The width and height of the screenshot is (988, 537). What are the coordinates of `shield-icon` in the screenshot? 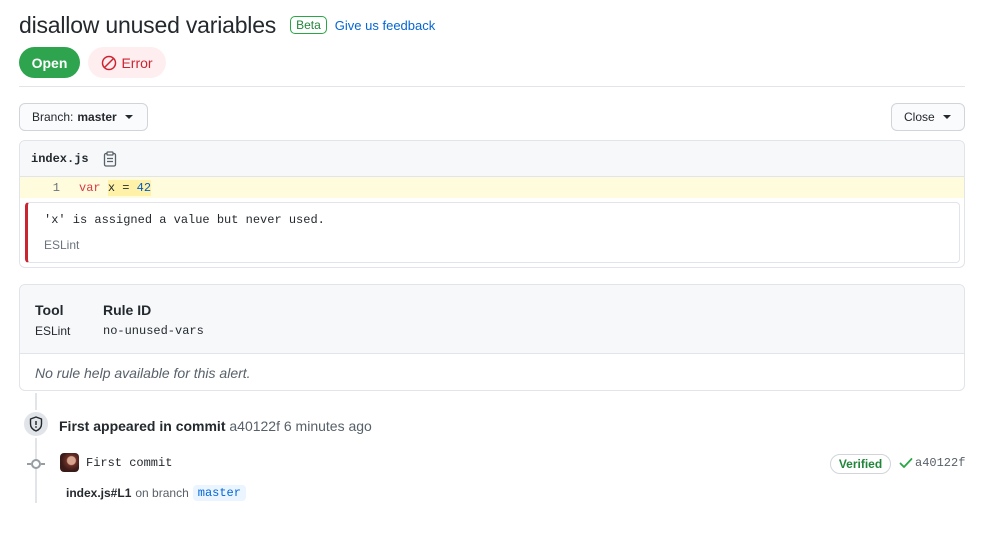 It's located at (36, 424).